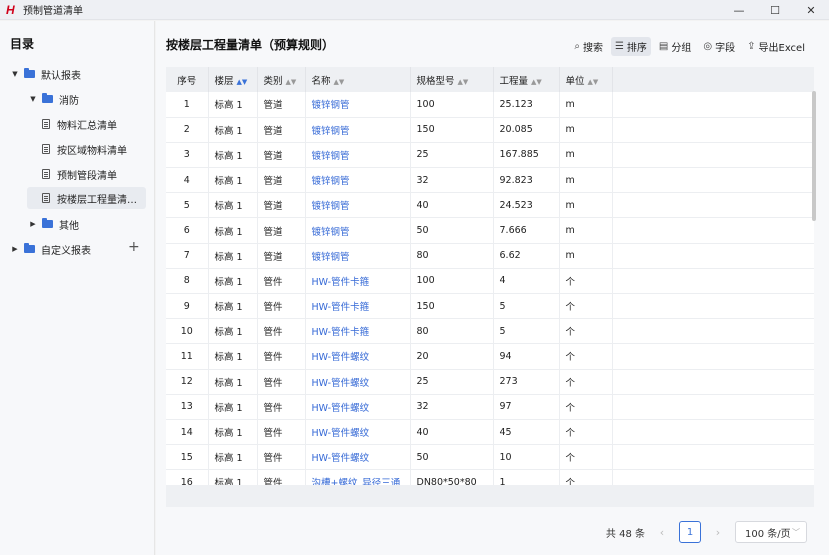 This screenshot has width=829, height=555. I want to click on table-cell: 20, so click(452, 356).